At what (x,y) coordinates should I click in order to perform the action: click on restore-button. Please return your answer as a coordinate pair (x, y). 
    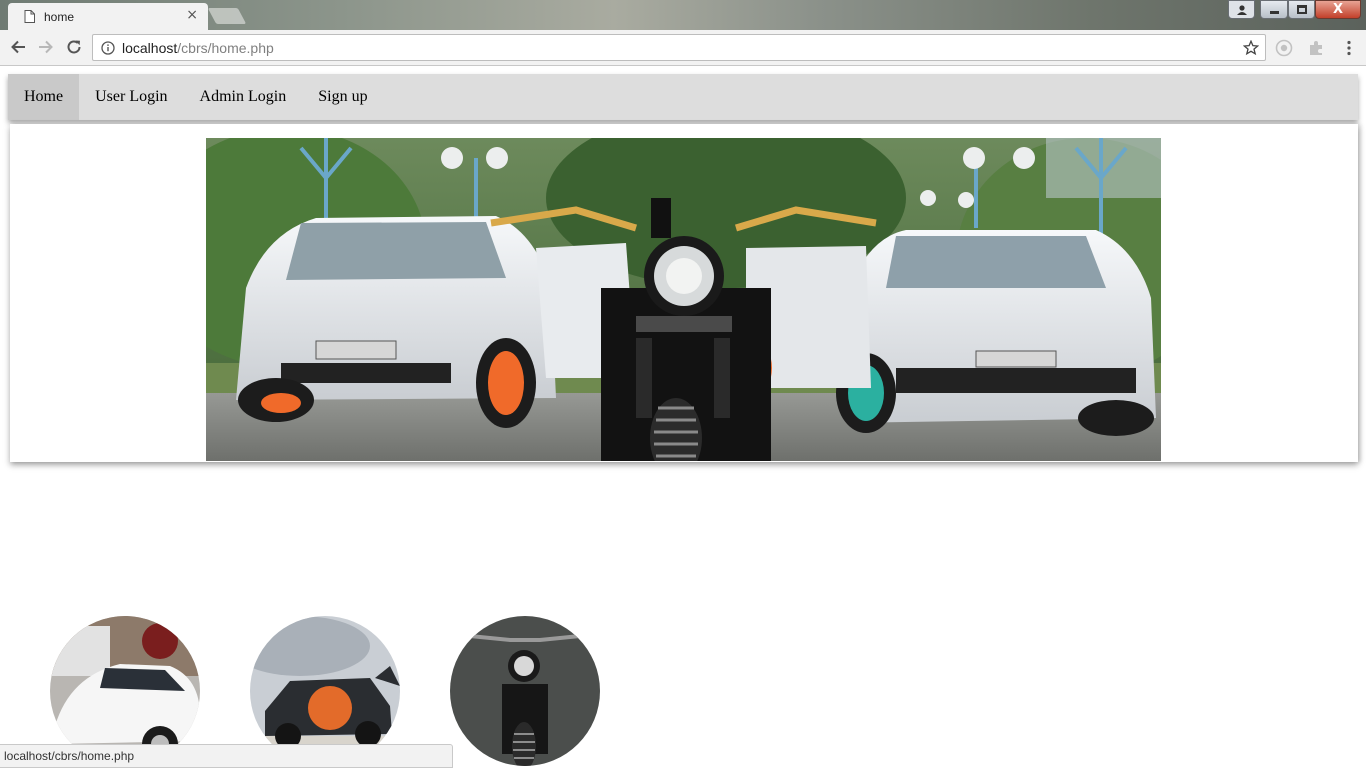
    Looking at the image, I should click on (1301, 9).